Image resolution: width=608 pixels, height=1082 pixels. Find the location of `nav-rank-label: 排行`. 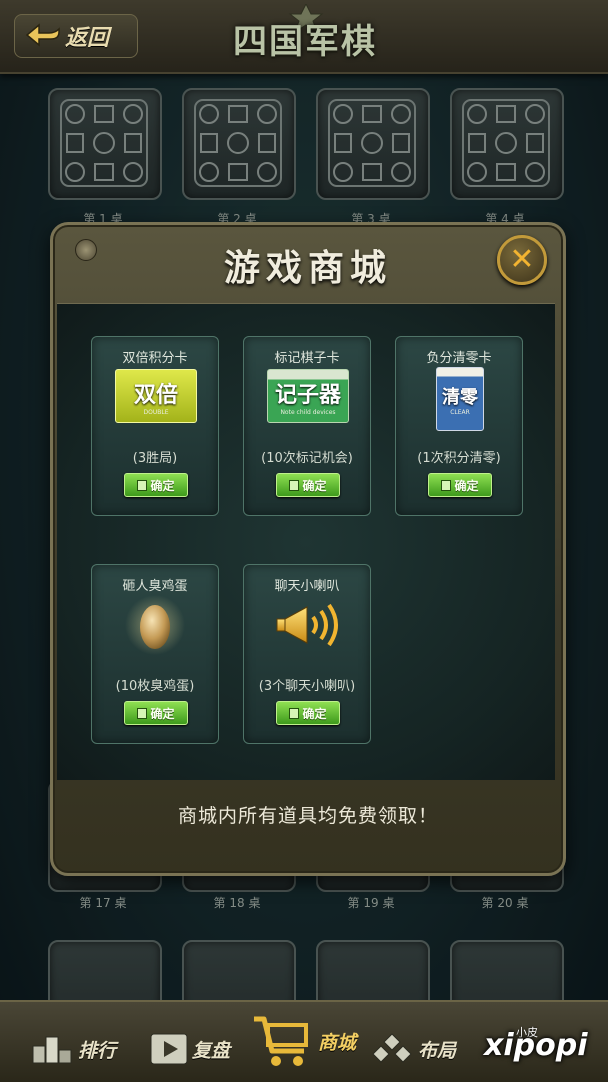

nav-rank-label: 排行 is located at coordinates (97, 1050).